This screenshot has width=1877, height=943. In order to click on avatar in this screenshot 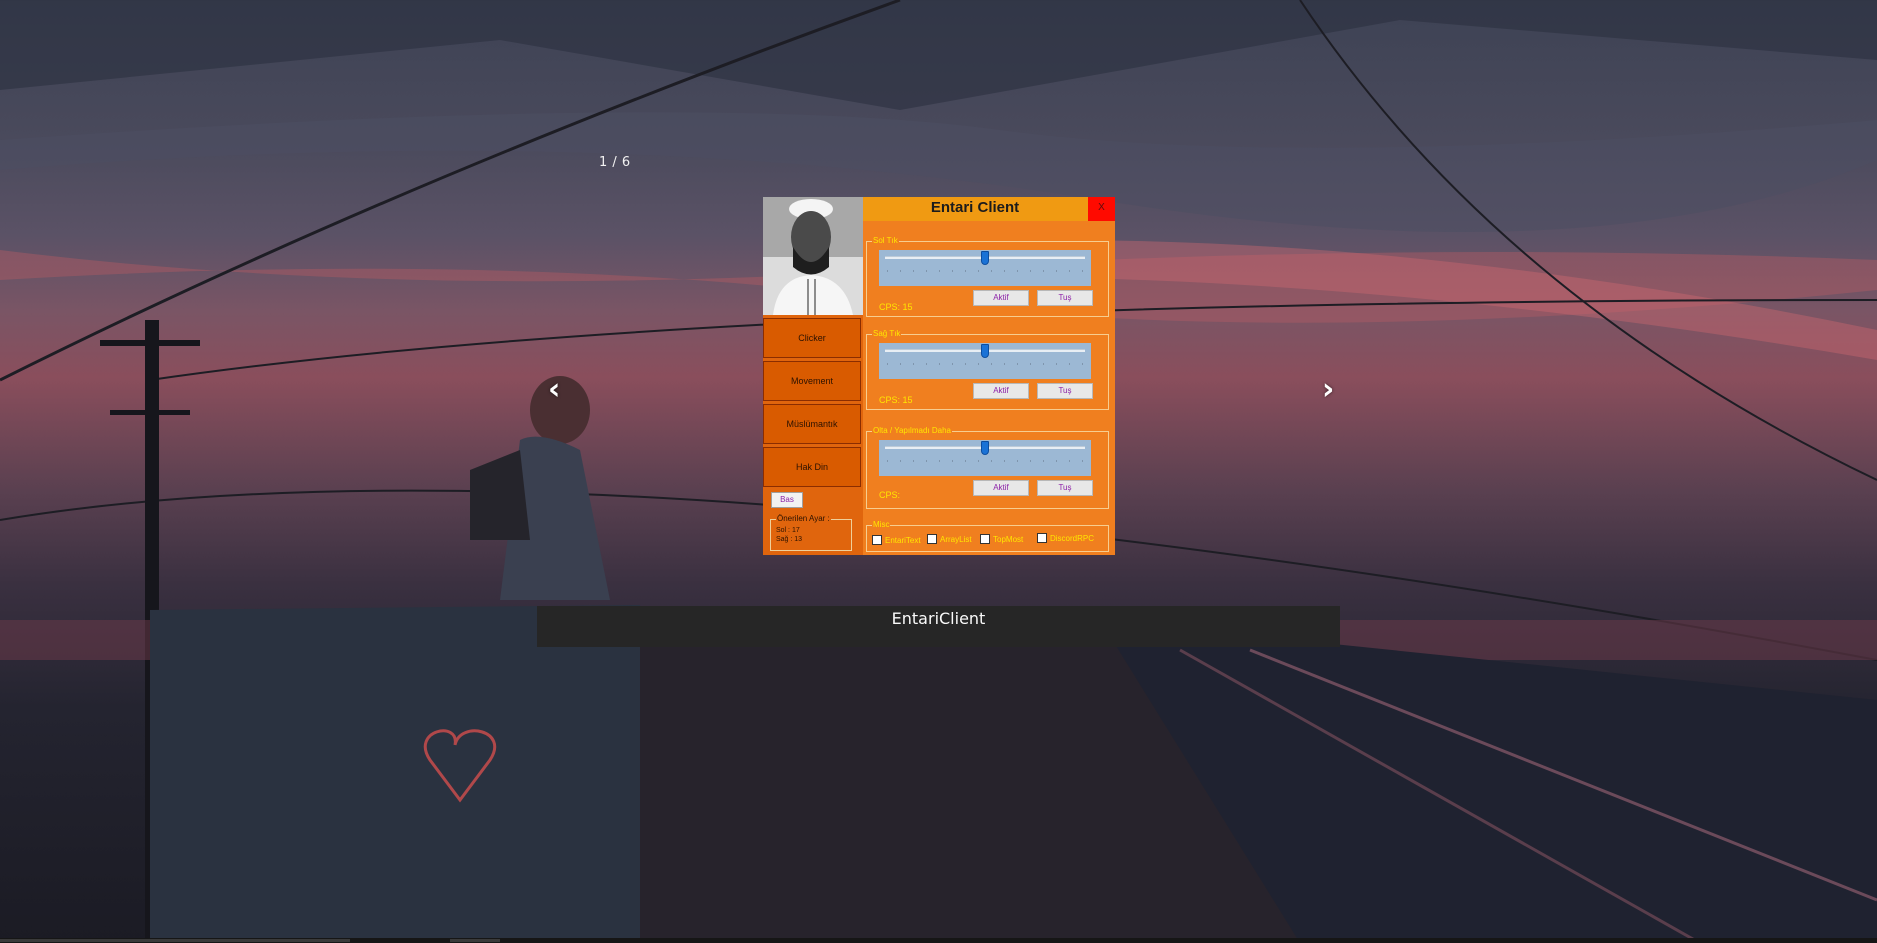, I will do `click(813, 256)`.